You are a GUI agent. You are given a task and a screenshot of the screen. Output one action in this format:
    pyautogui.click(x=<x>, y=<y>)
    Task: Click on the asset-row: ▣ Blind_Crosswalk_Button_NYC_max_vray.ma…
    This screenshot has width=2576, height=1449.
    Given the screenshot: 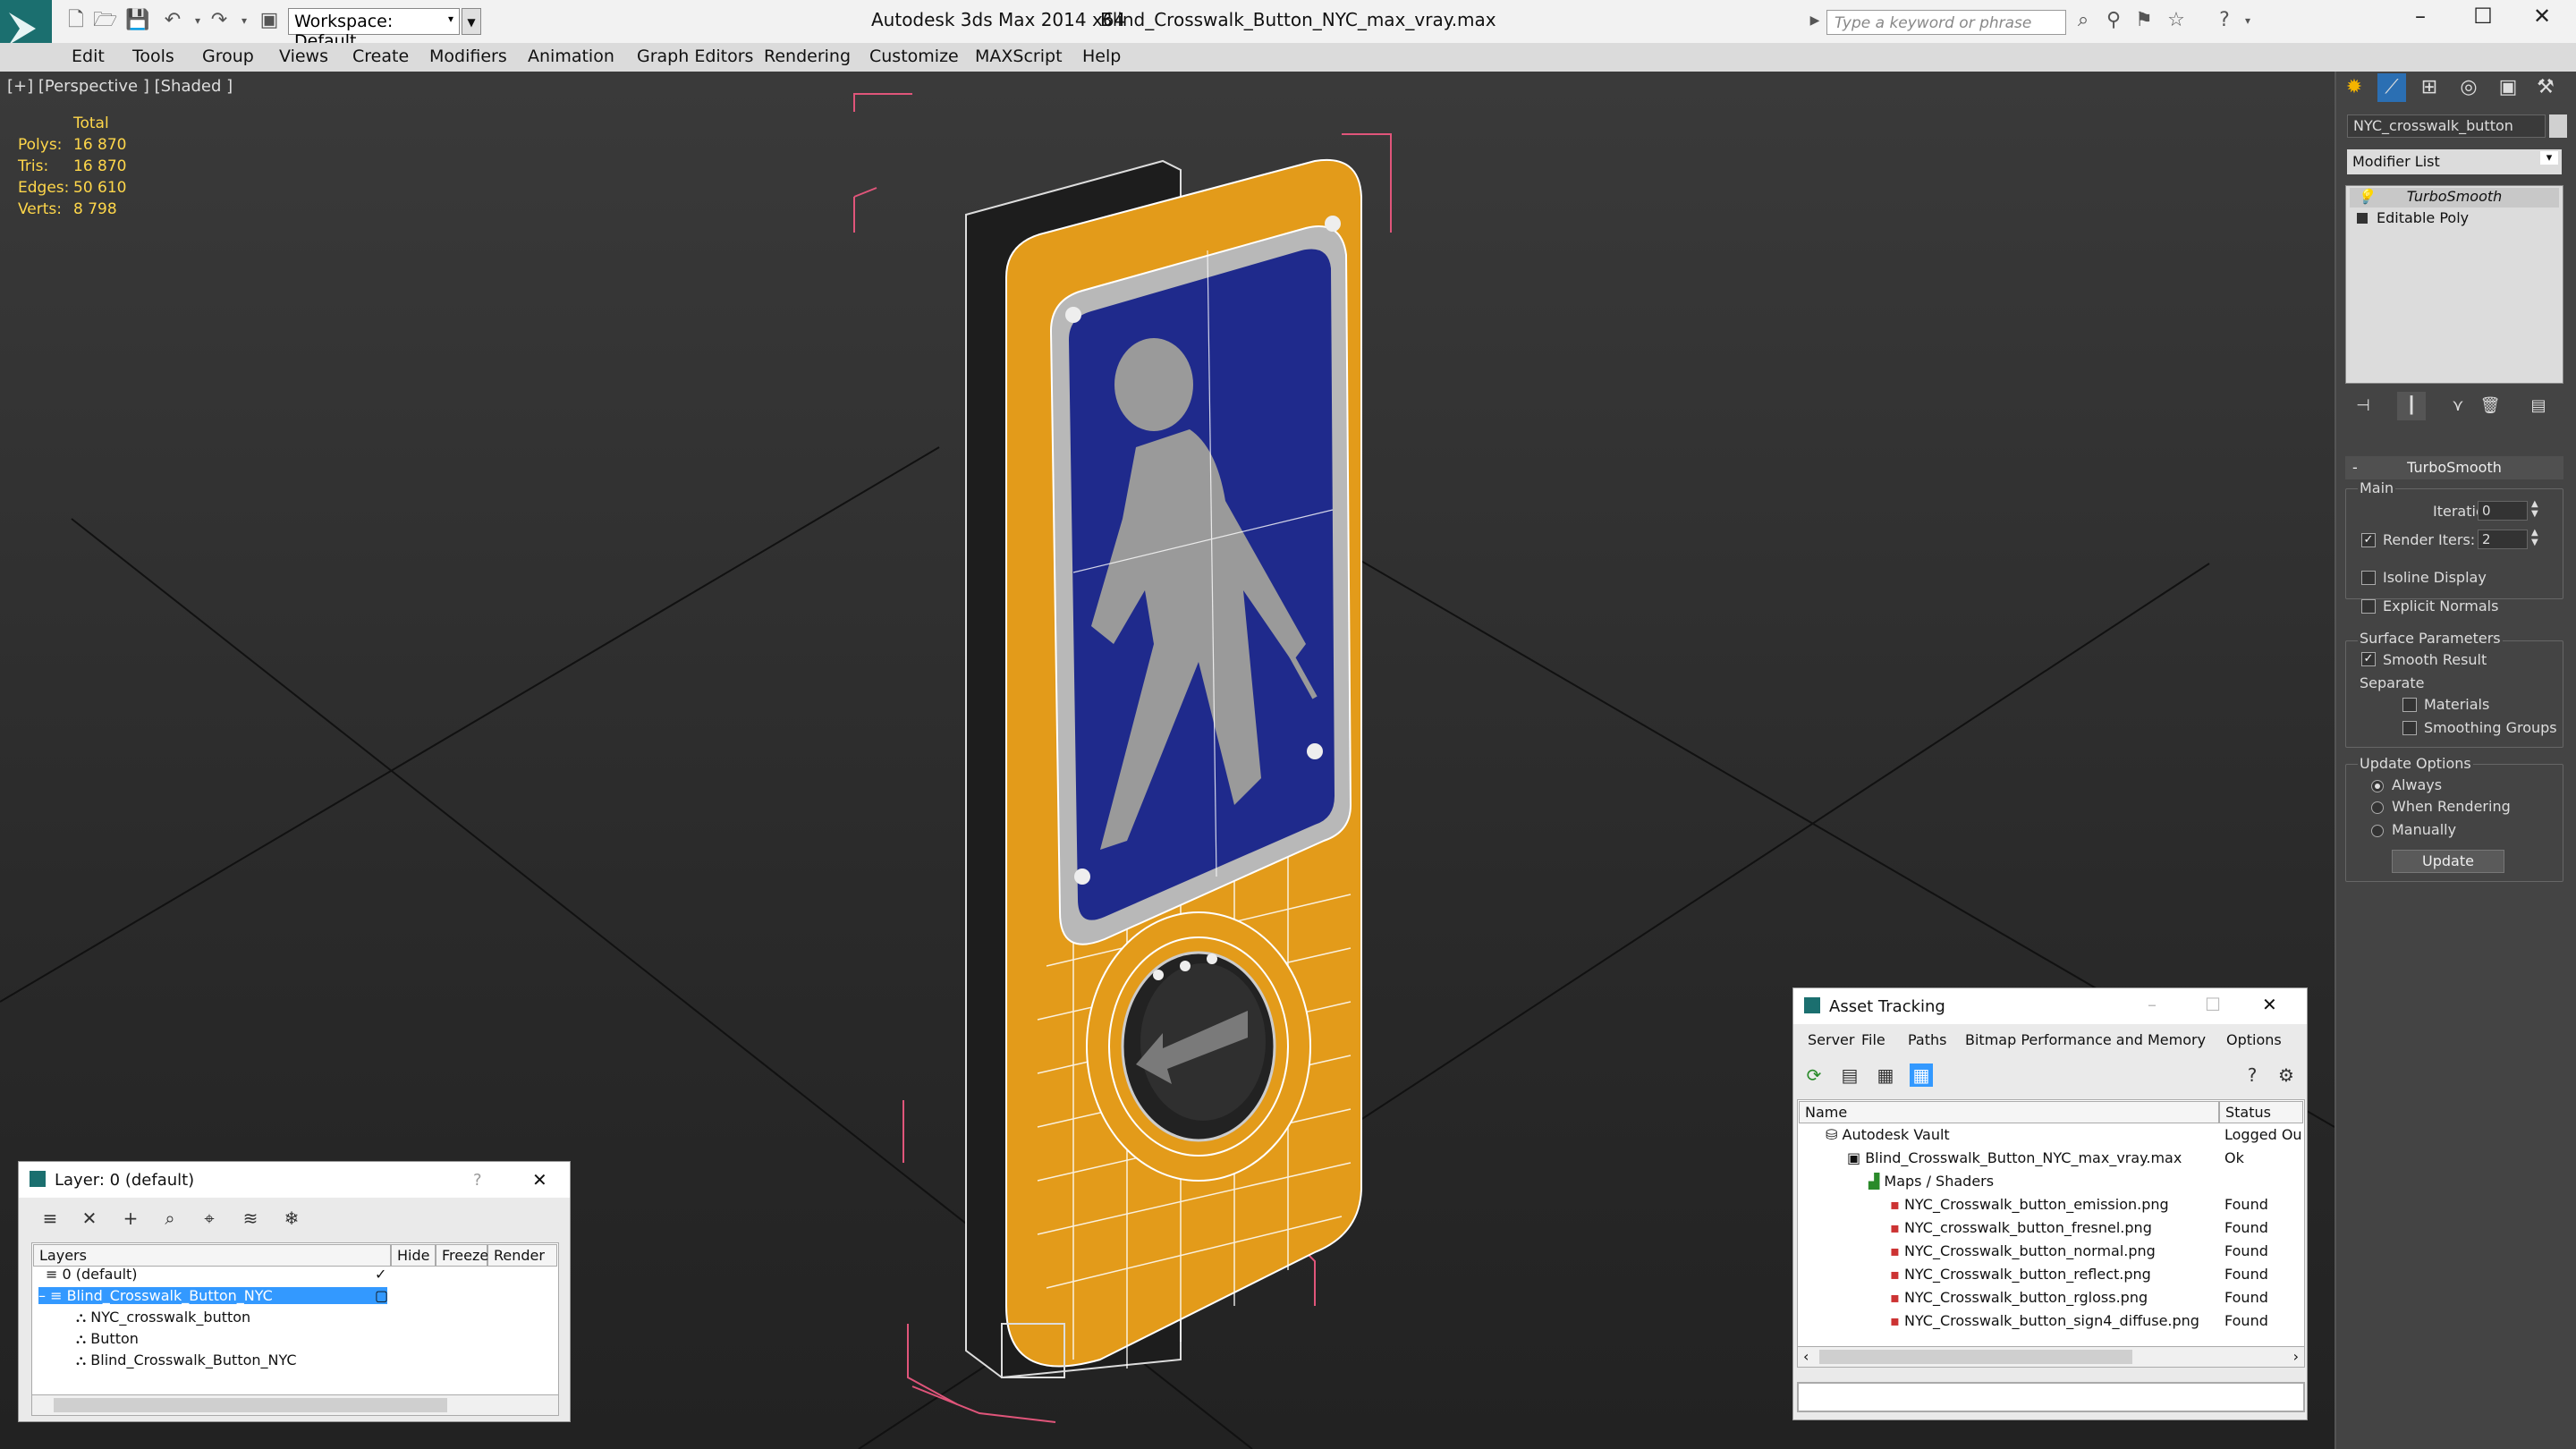 What is the action you would take?
    pyautogui.click(x=2014, y=1157)
    